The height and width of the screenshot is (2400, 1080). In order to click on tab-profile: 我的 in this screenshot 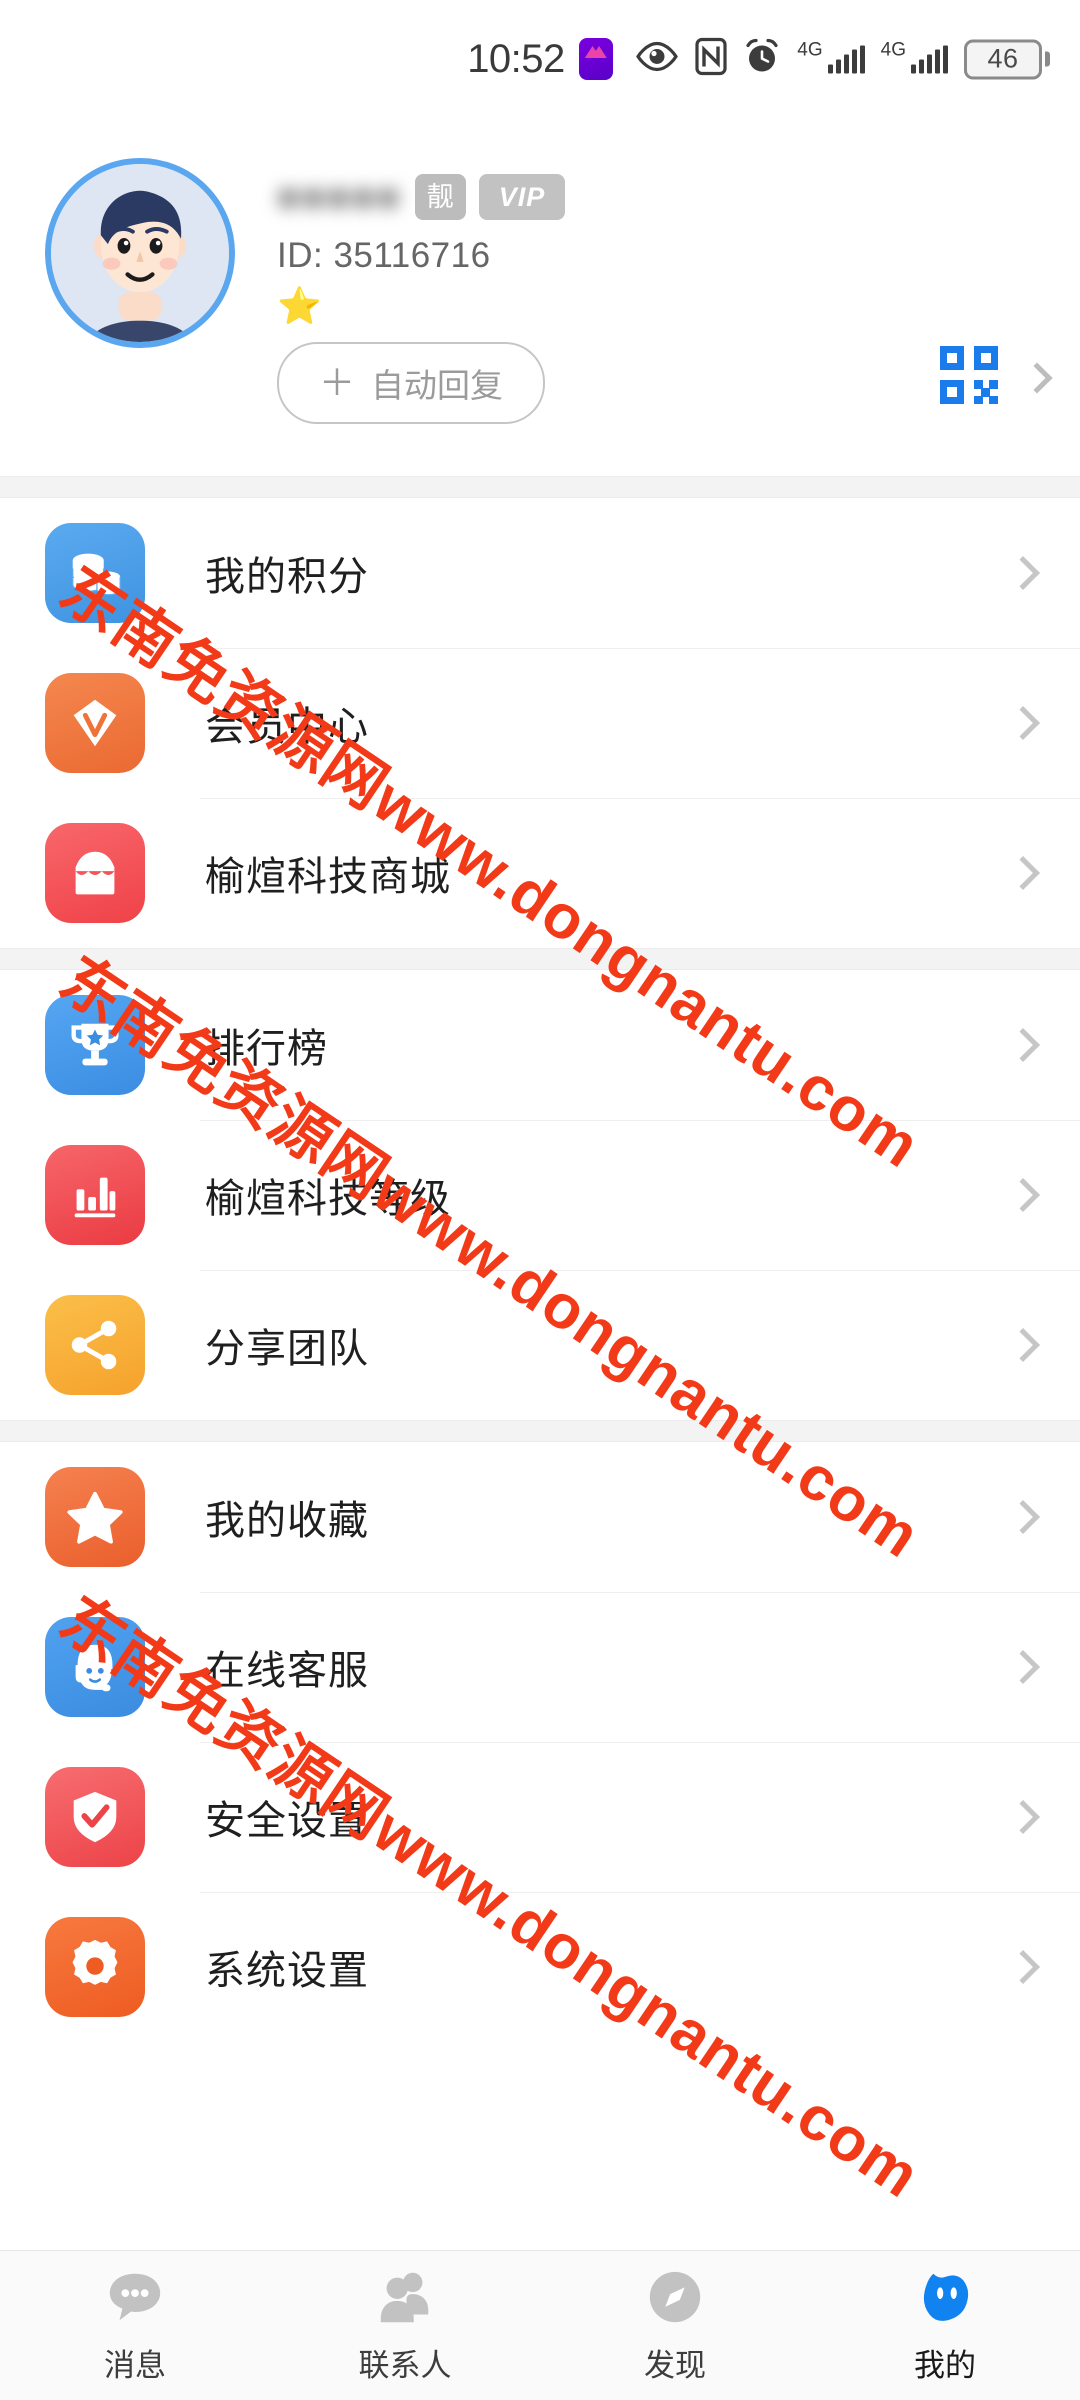, I will do `click(945, 2325)`.